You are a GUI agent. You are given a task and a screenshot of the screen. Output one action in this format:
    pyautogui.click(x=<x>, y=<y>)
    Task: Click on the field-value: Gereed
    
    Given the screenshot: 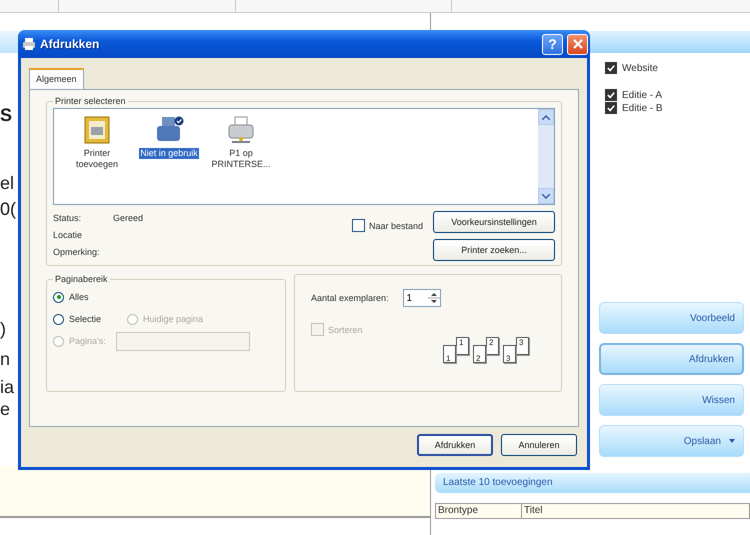 What is the action you would take?
    pyautogui.click(x=128, y=217)
    